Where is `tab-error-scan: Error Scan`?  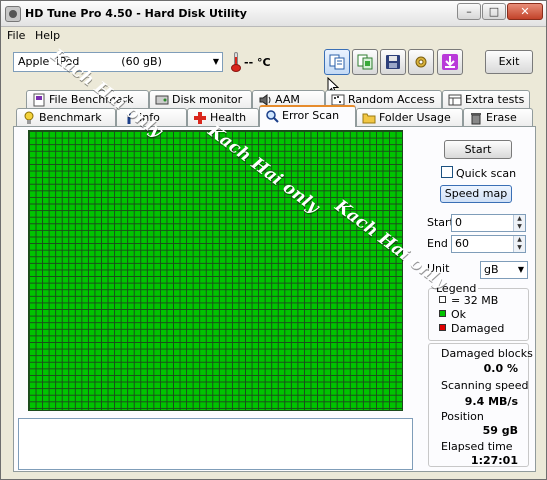 tab-error-scan: Error Scan is located at coordinates (307, 116).